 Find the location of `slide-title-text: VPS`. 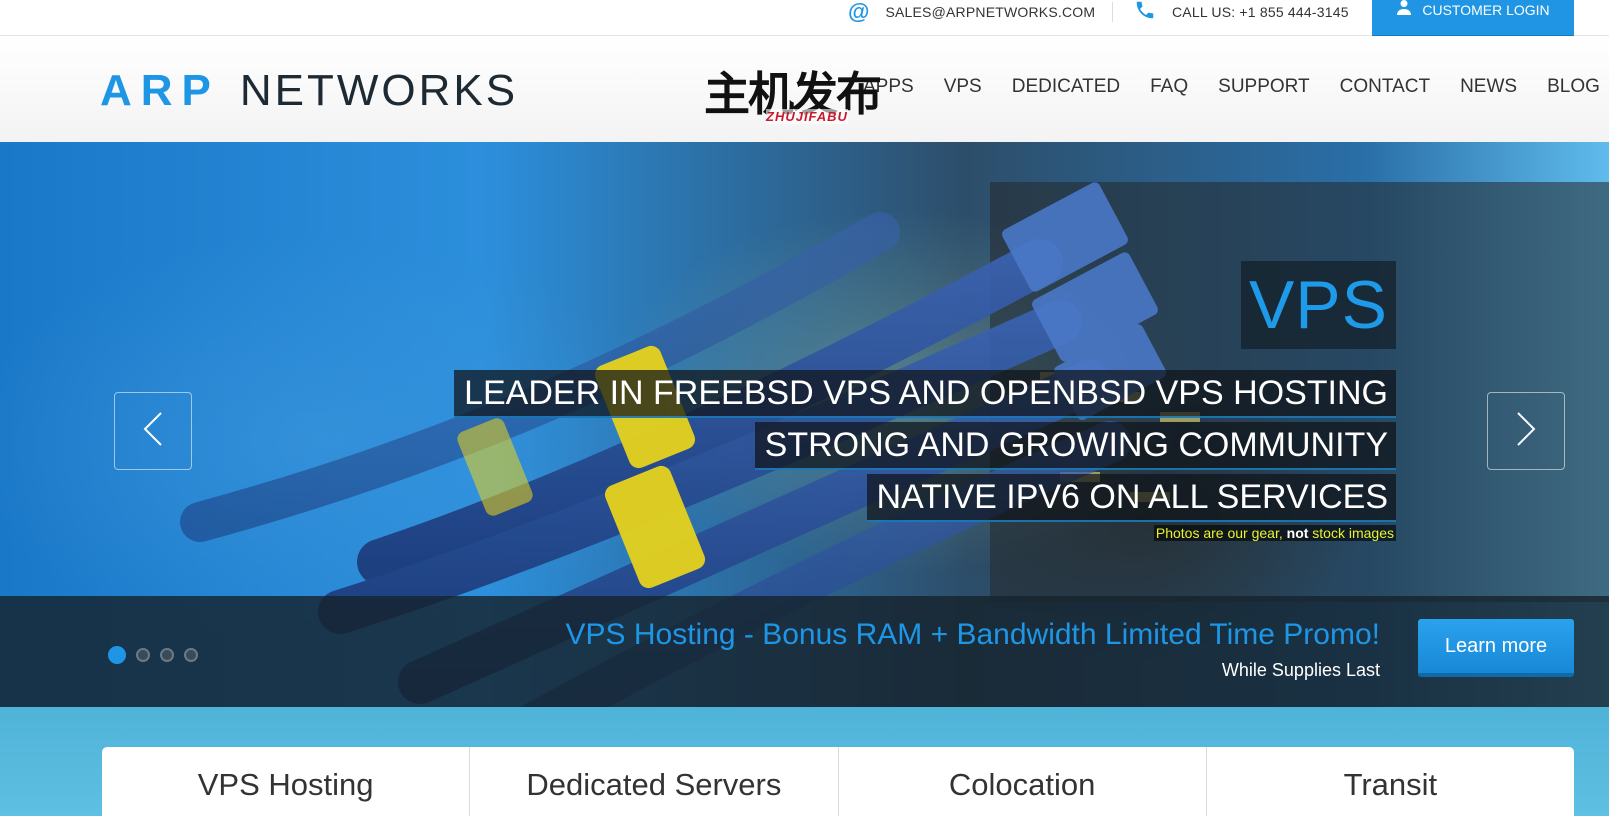

slide-title-text: VPS is located at coordinates (1318, 305).